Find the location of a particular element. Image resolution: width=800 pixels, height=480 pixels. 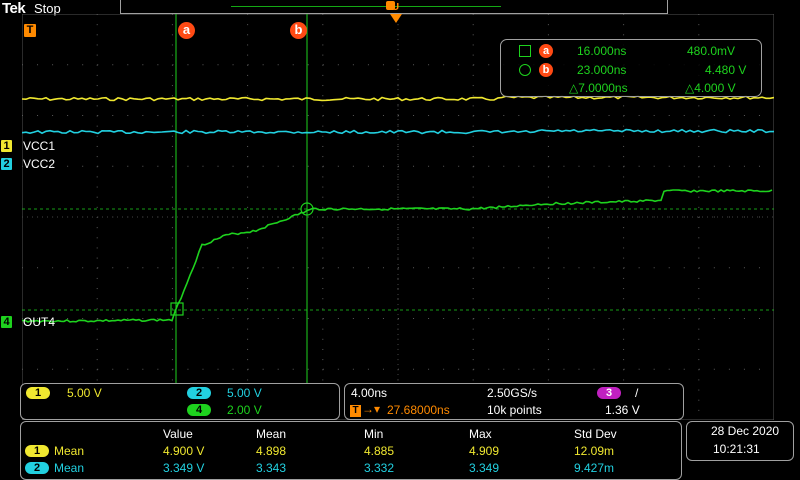

row2-mean: 3.343 is located at coordinates (271, 468).